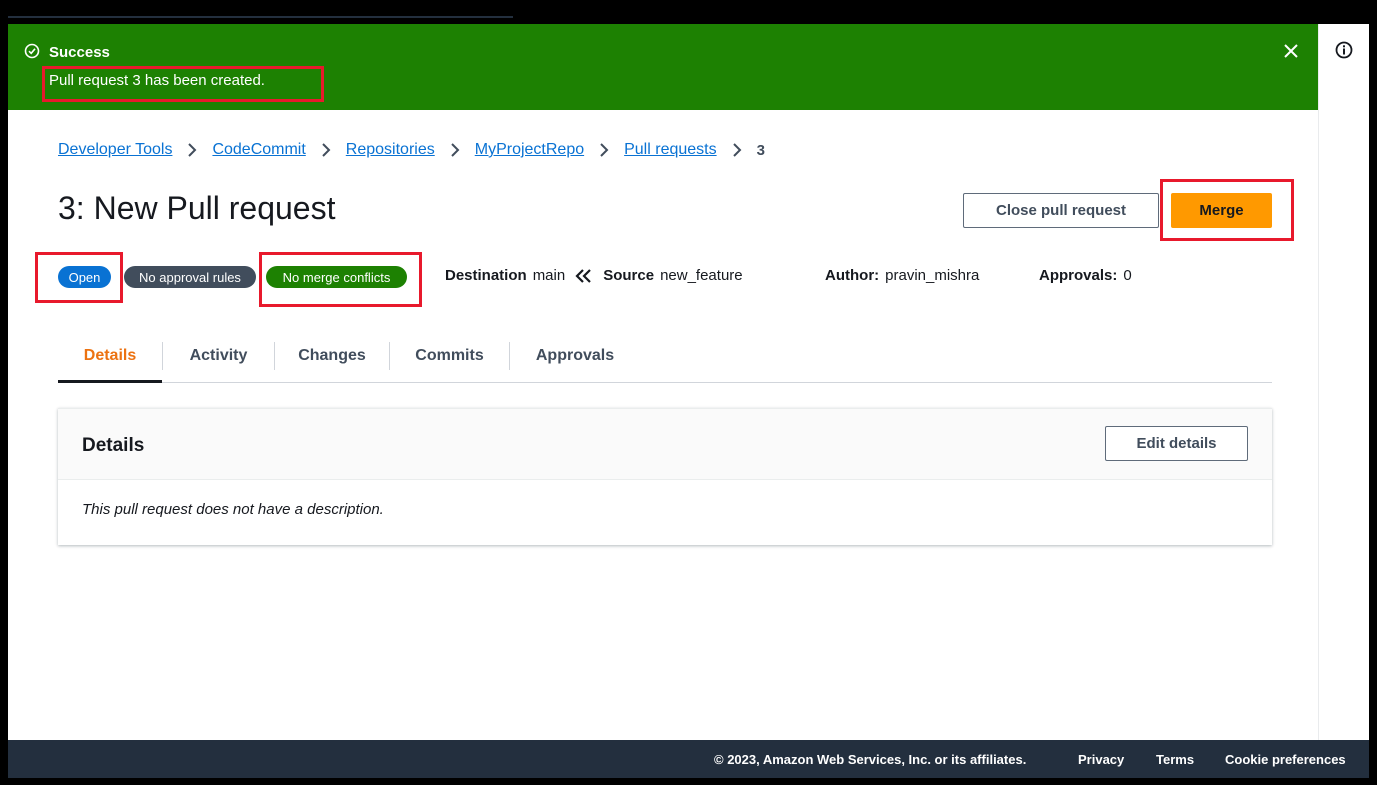 The height and width of the screenshot is (785, 1377). What do you see at coordinates (1176, 443) in the screenshot?
I see `edit-details-button: Edit details` at bounding box center [1176, 443].